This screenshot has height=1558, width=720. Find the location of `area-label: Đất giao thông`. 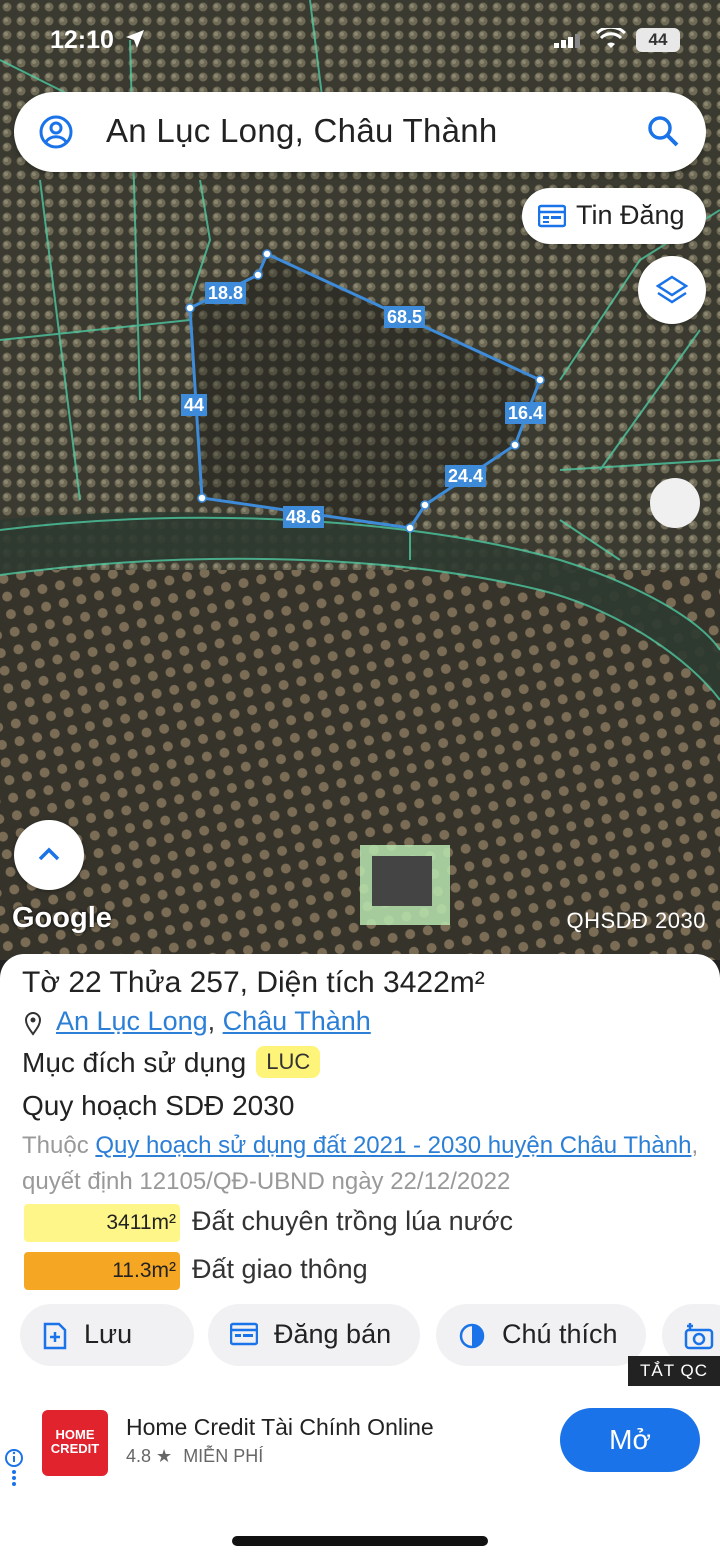

area-label: Đất giao thông is located at coordinates (280, 1269).